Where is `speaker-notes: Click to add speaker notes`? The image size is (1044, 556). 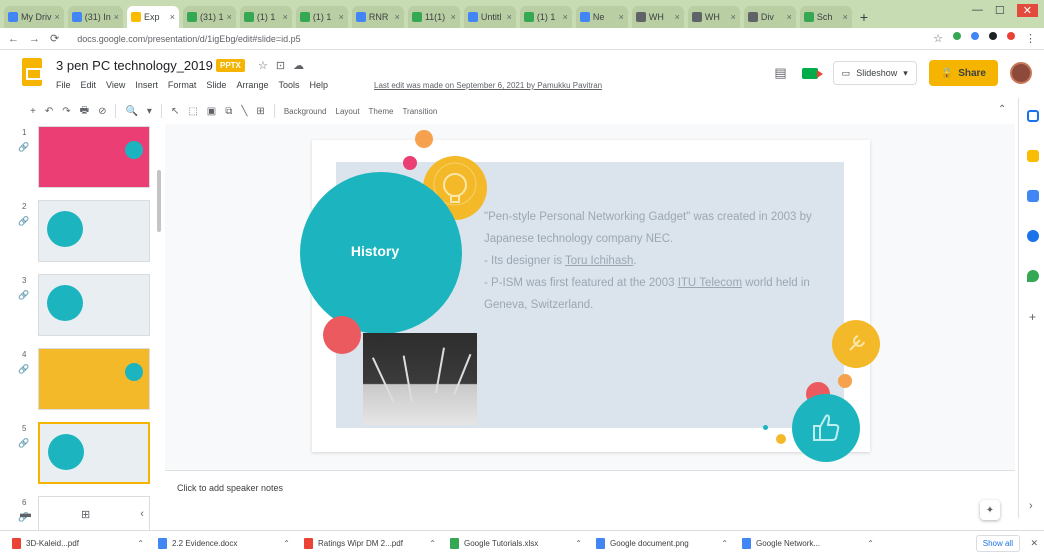 speaker-notes: Click to add speaker notes is located at coordinates (590, 490).